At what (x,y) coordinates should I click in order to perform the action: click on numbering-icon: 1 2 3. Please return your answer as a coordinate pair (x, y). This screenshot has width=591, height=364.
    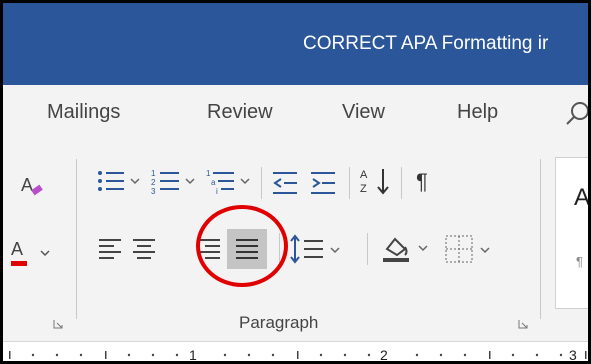
    Looking at the image, I should click on (176, 182).